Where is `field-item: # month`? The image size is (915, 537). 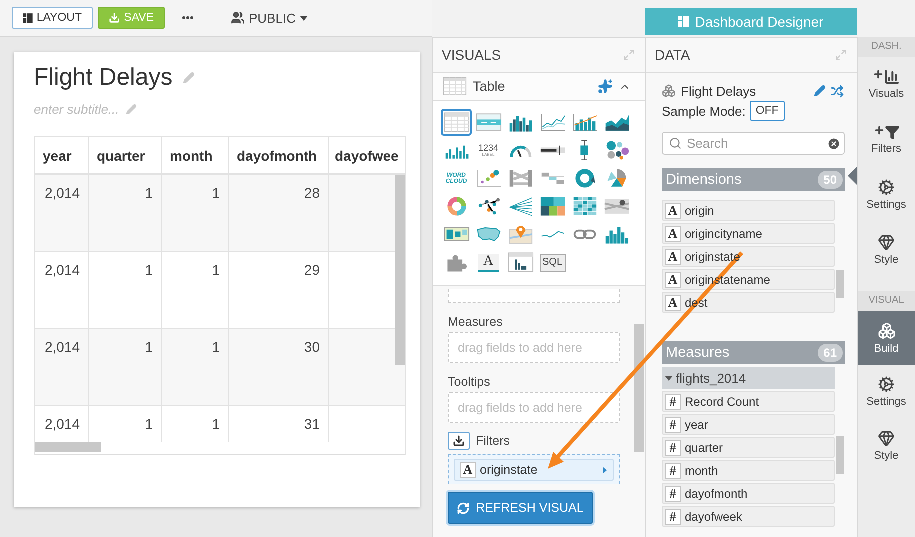
field-item: # month is located at coordinates (748, 470).